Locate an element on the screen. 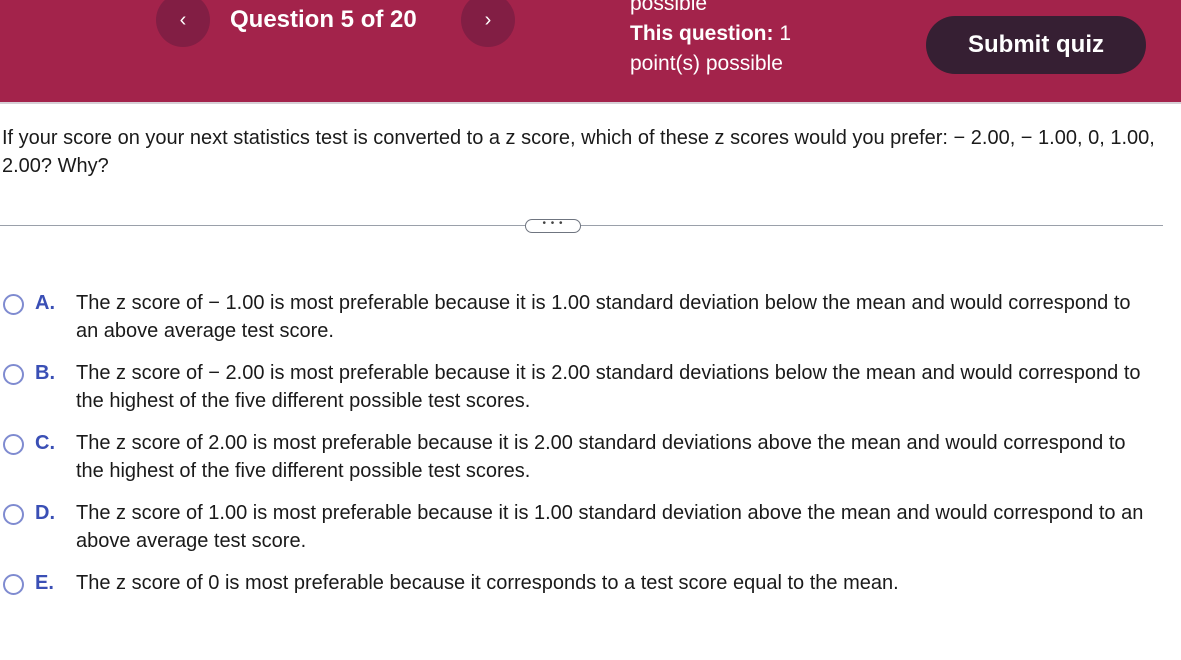 The image size is (1181, 660). option-letter: C. is located at coordinates (45, 443).